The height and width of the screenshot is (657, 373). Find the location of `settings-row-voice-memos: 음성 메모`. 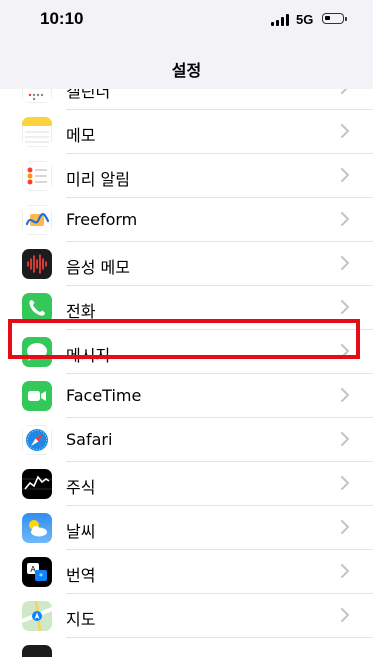

settings-row-voice-memos: 음성 메모 is located at coordinates (186, 264).